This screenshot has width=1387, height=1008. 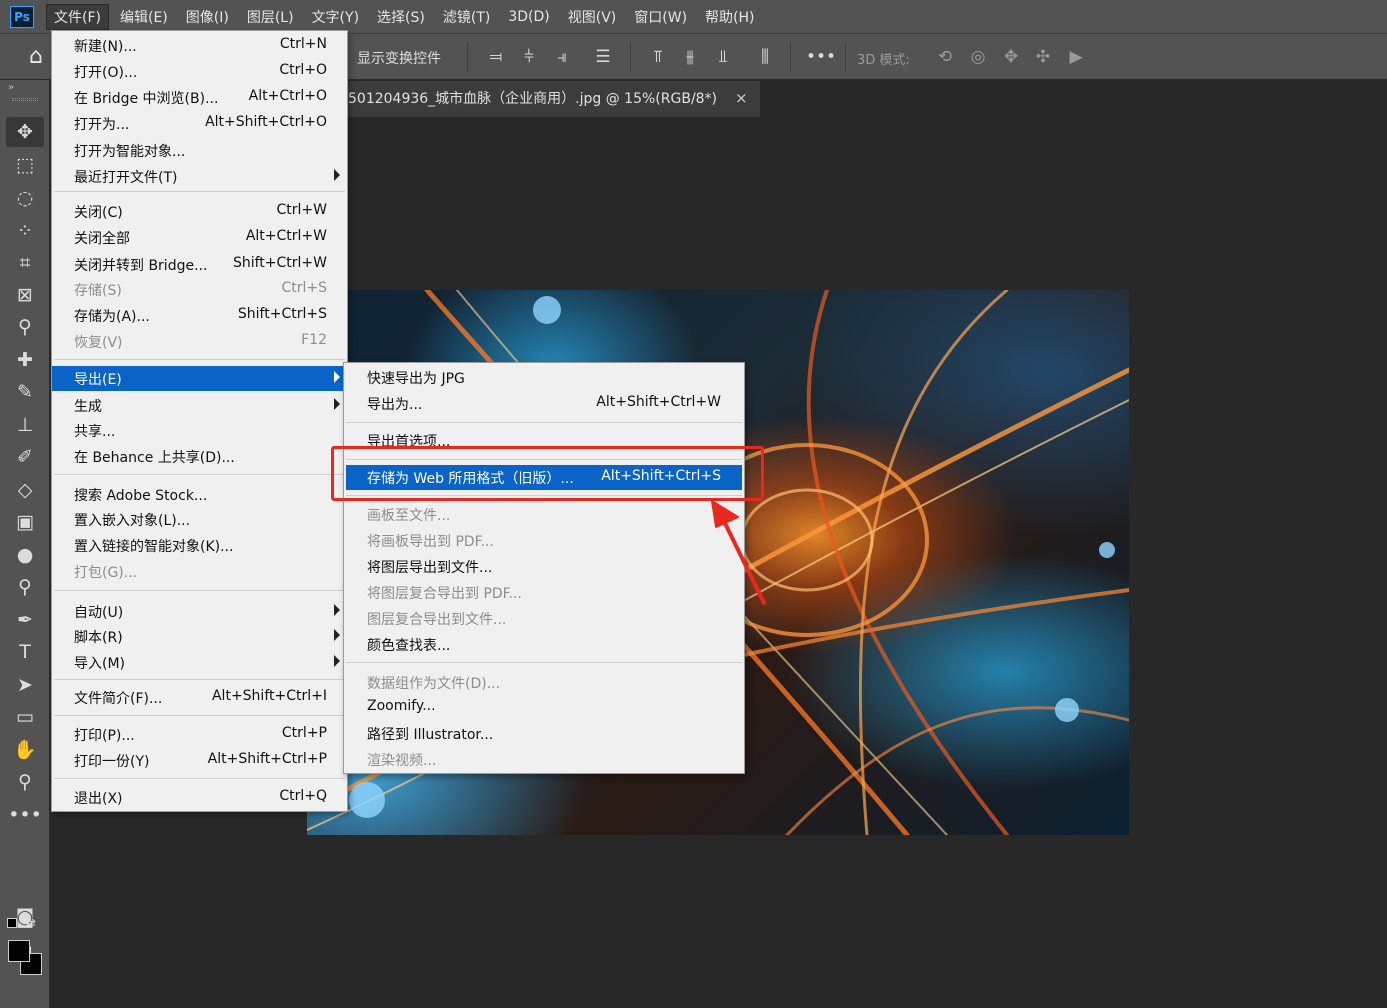 What do you see at coordinates (25, 620) in the screenshot?
I see `pen-tool-icon: ✒` at bounding box center [25, 620].